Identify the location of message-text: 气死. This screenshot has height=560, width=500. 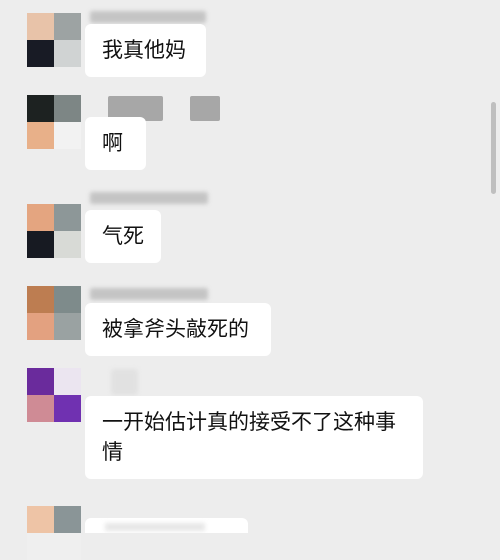
(123, 236).